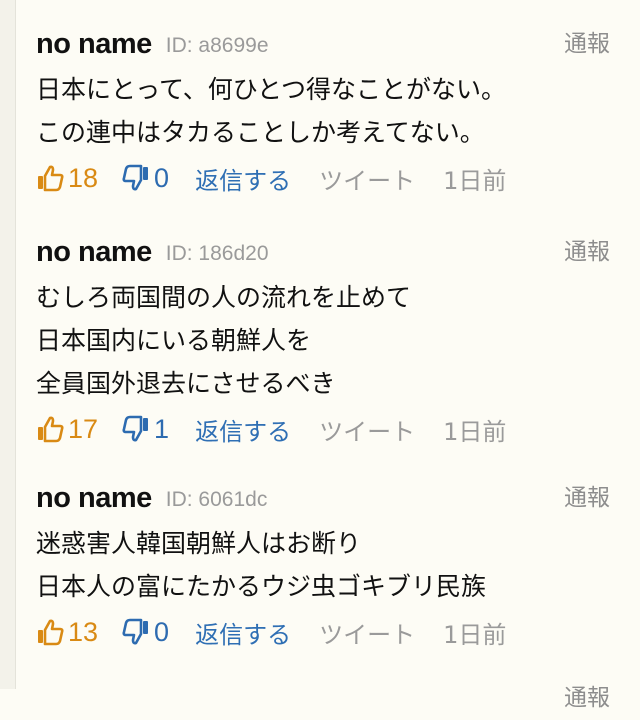  I want to click on downvote-button: 1, so click(145, 429).